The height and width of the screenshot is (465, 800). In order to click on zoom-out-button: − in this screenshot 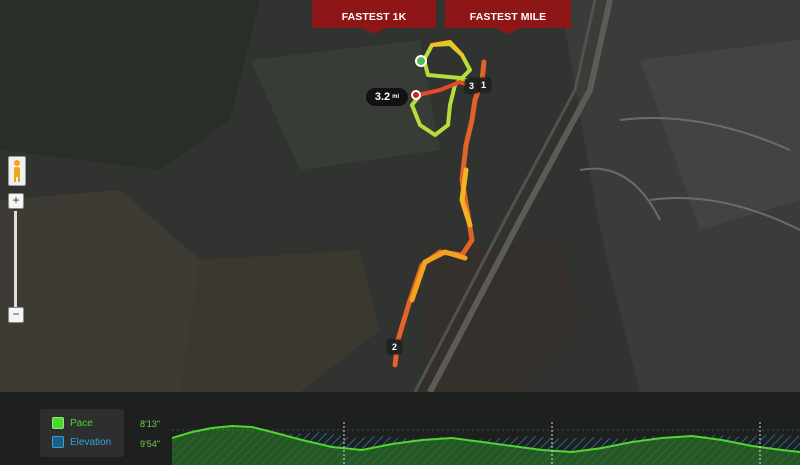, I will do `click(16, 315)`.